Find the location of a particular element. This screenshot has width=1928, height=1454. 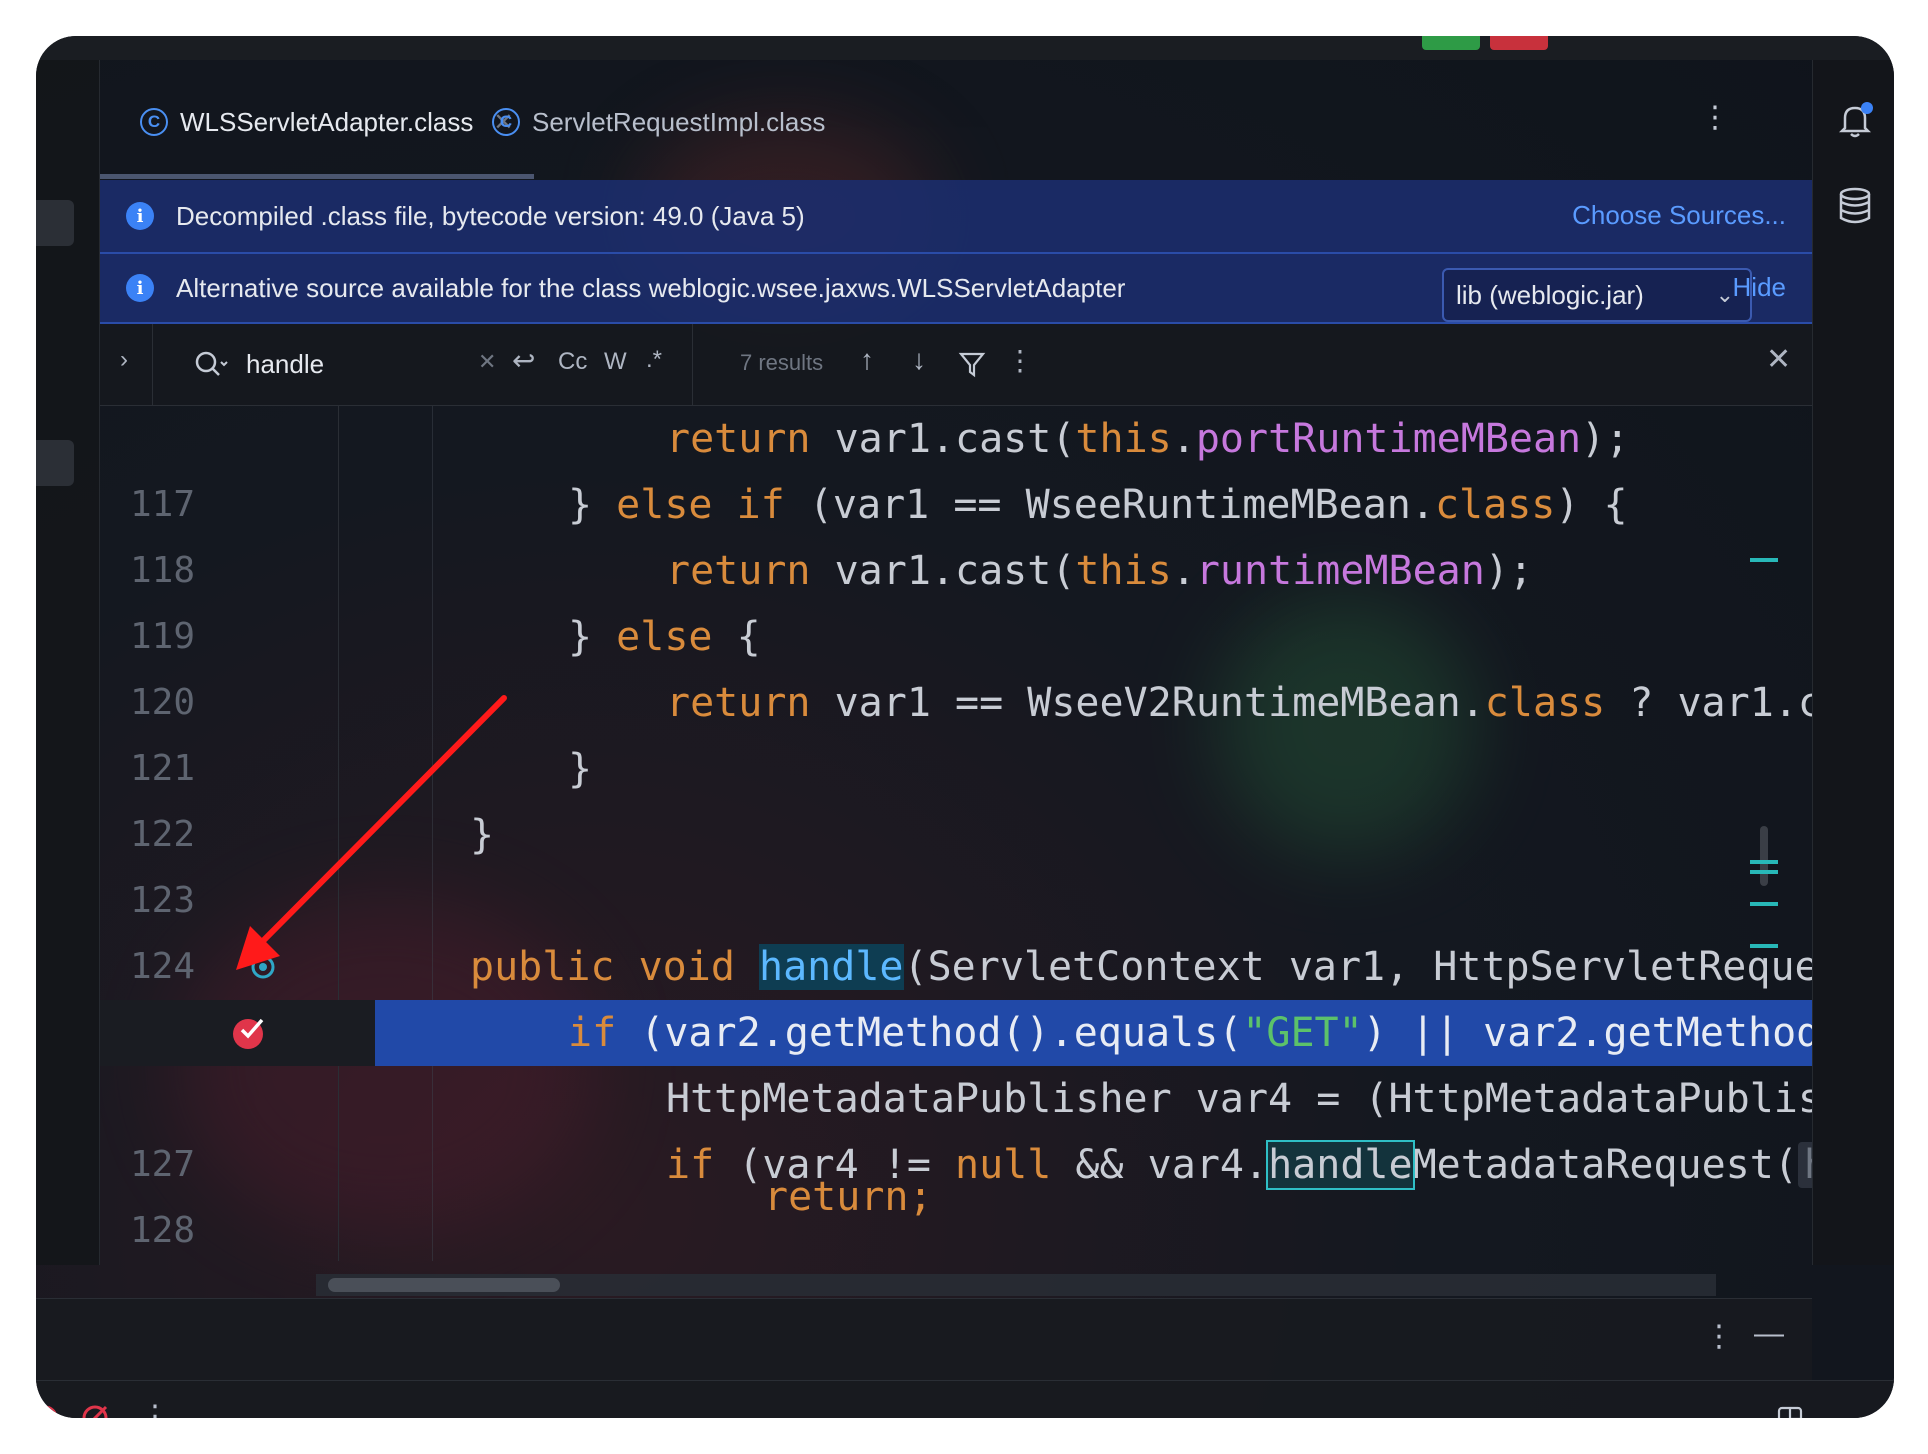

source-select: lib (weblogic.jar) ⌄ is located at coordinates (1597, 295).